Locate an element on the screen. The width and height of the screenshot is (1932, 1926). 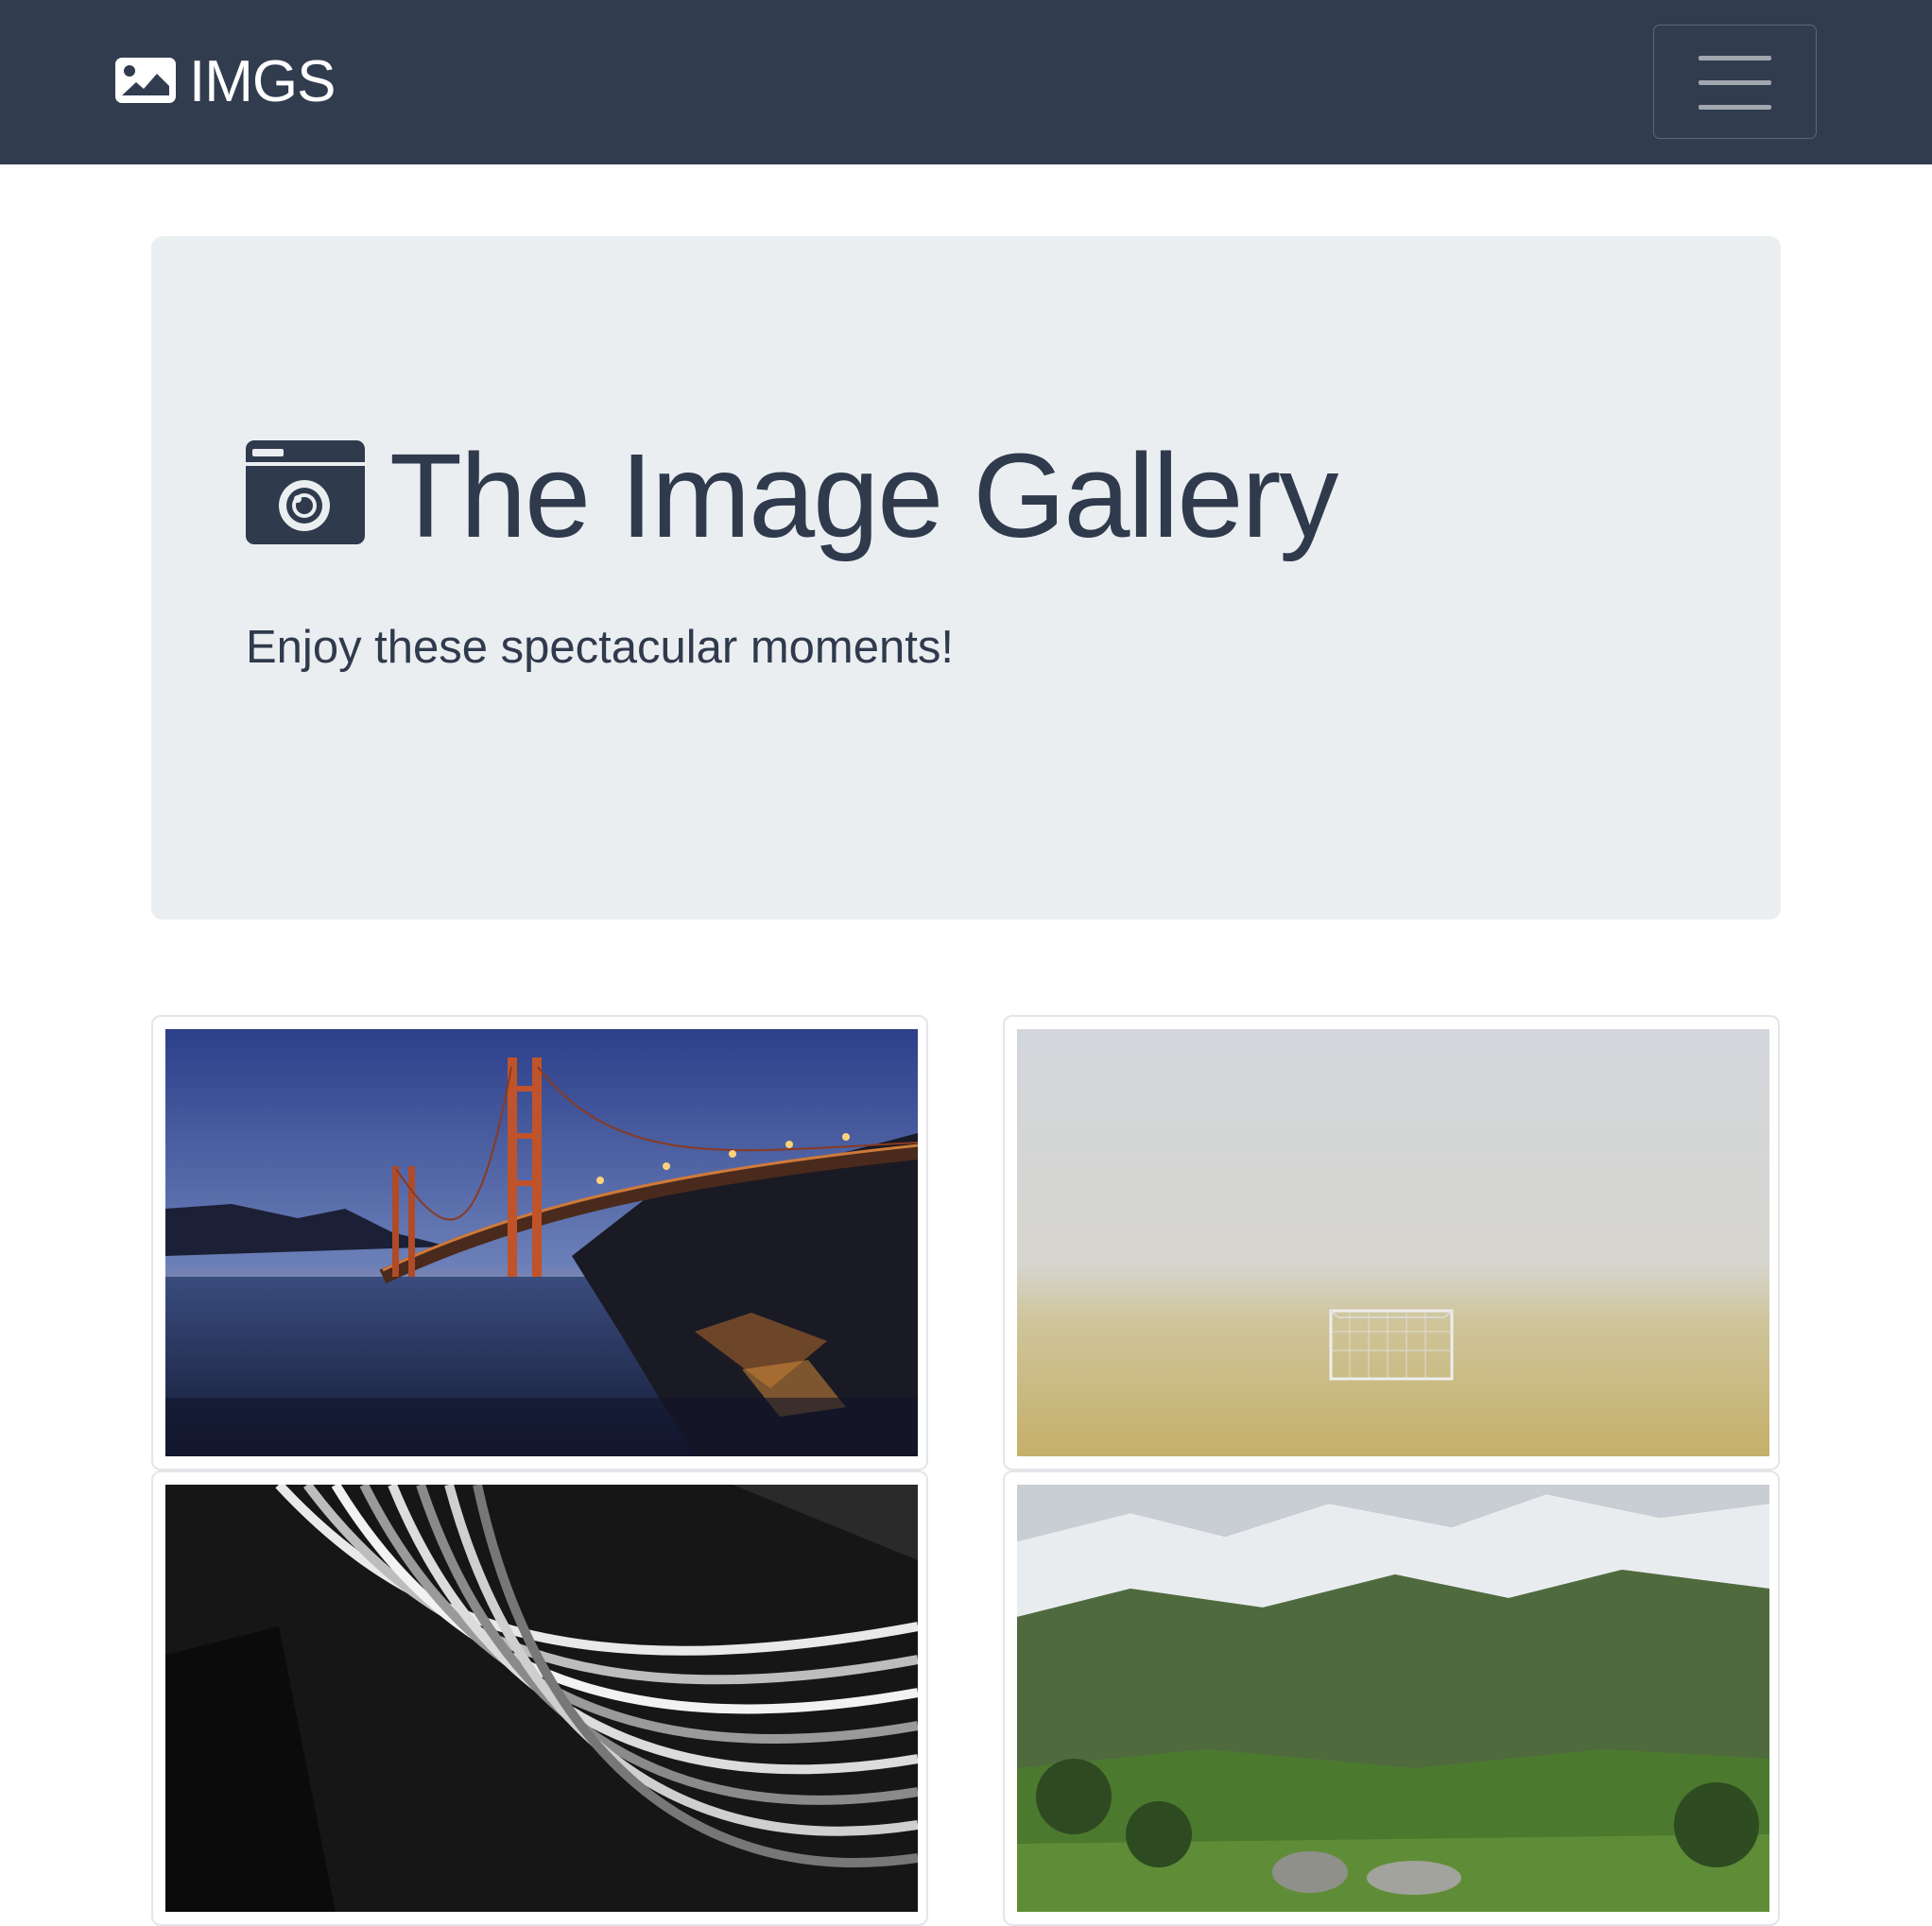
brand-link: IMGS is located at coordinates (225, 82).